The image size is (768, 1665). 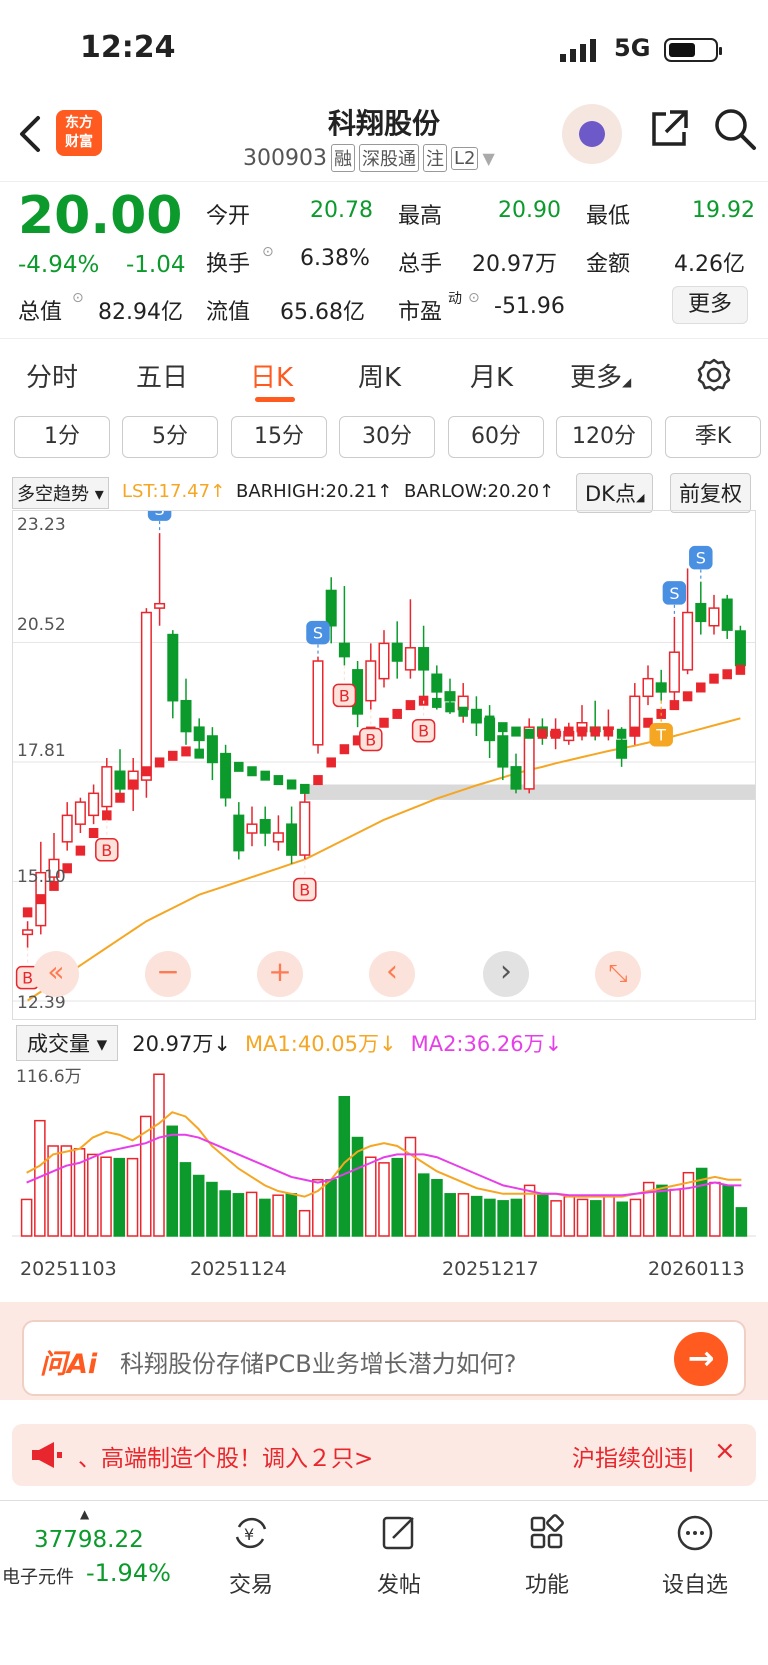 What do you see at coordinates (170, 437) in the screenshot?
I see `period-5min: 5分` at bounding box center [170, 437].